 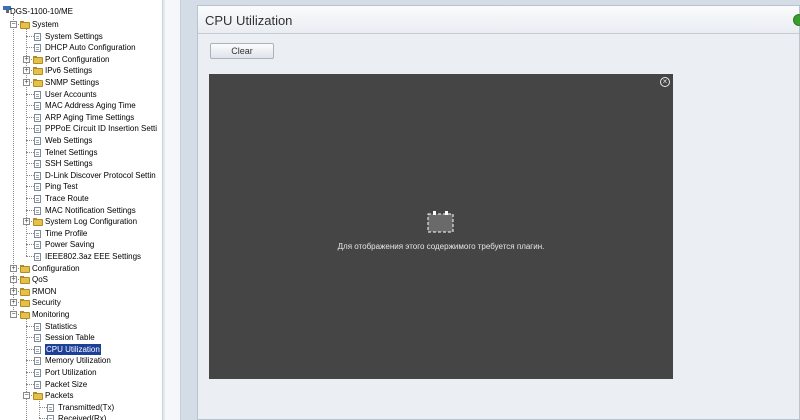 I want to click on tree-item: D-Link Discover Protocol Settin, so click(x=81, y=175).